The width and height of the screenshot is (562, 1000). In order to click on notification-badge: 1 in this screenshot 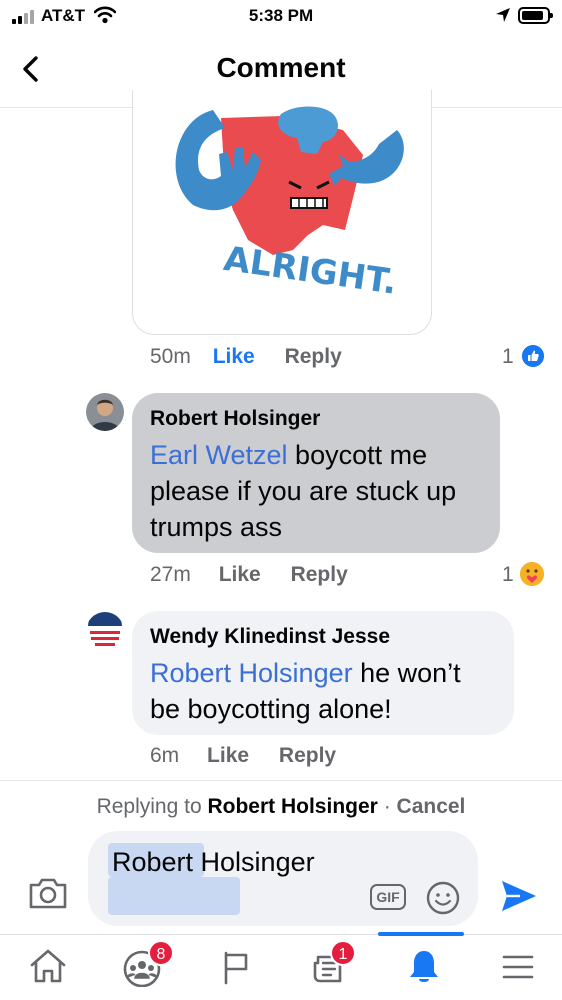, I will do `click(343, 953)`.